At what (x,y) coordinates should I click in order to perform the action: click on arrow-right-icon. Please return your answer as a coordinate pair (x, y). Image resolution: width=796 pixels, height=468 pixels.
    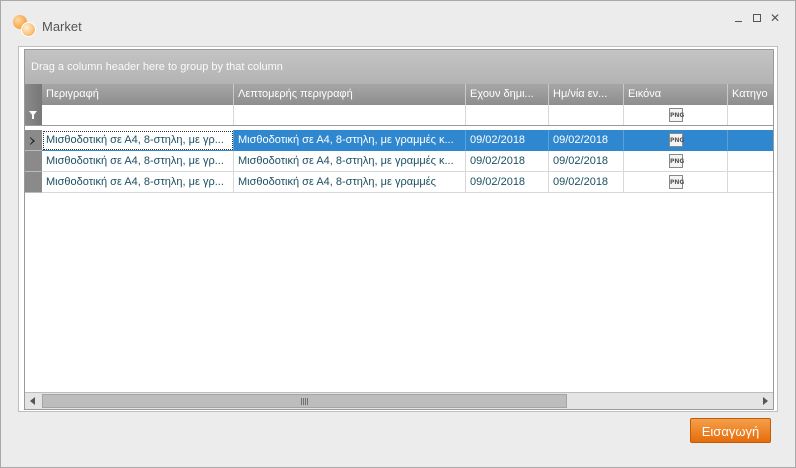
    Looking at the image, I should click on (765, 401).